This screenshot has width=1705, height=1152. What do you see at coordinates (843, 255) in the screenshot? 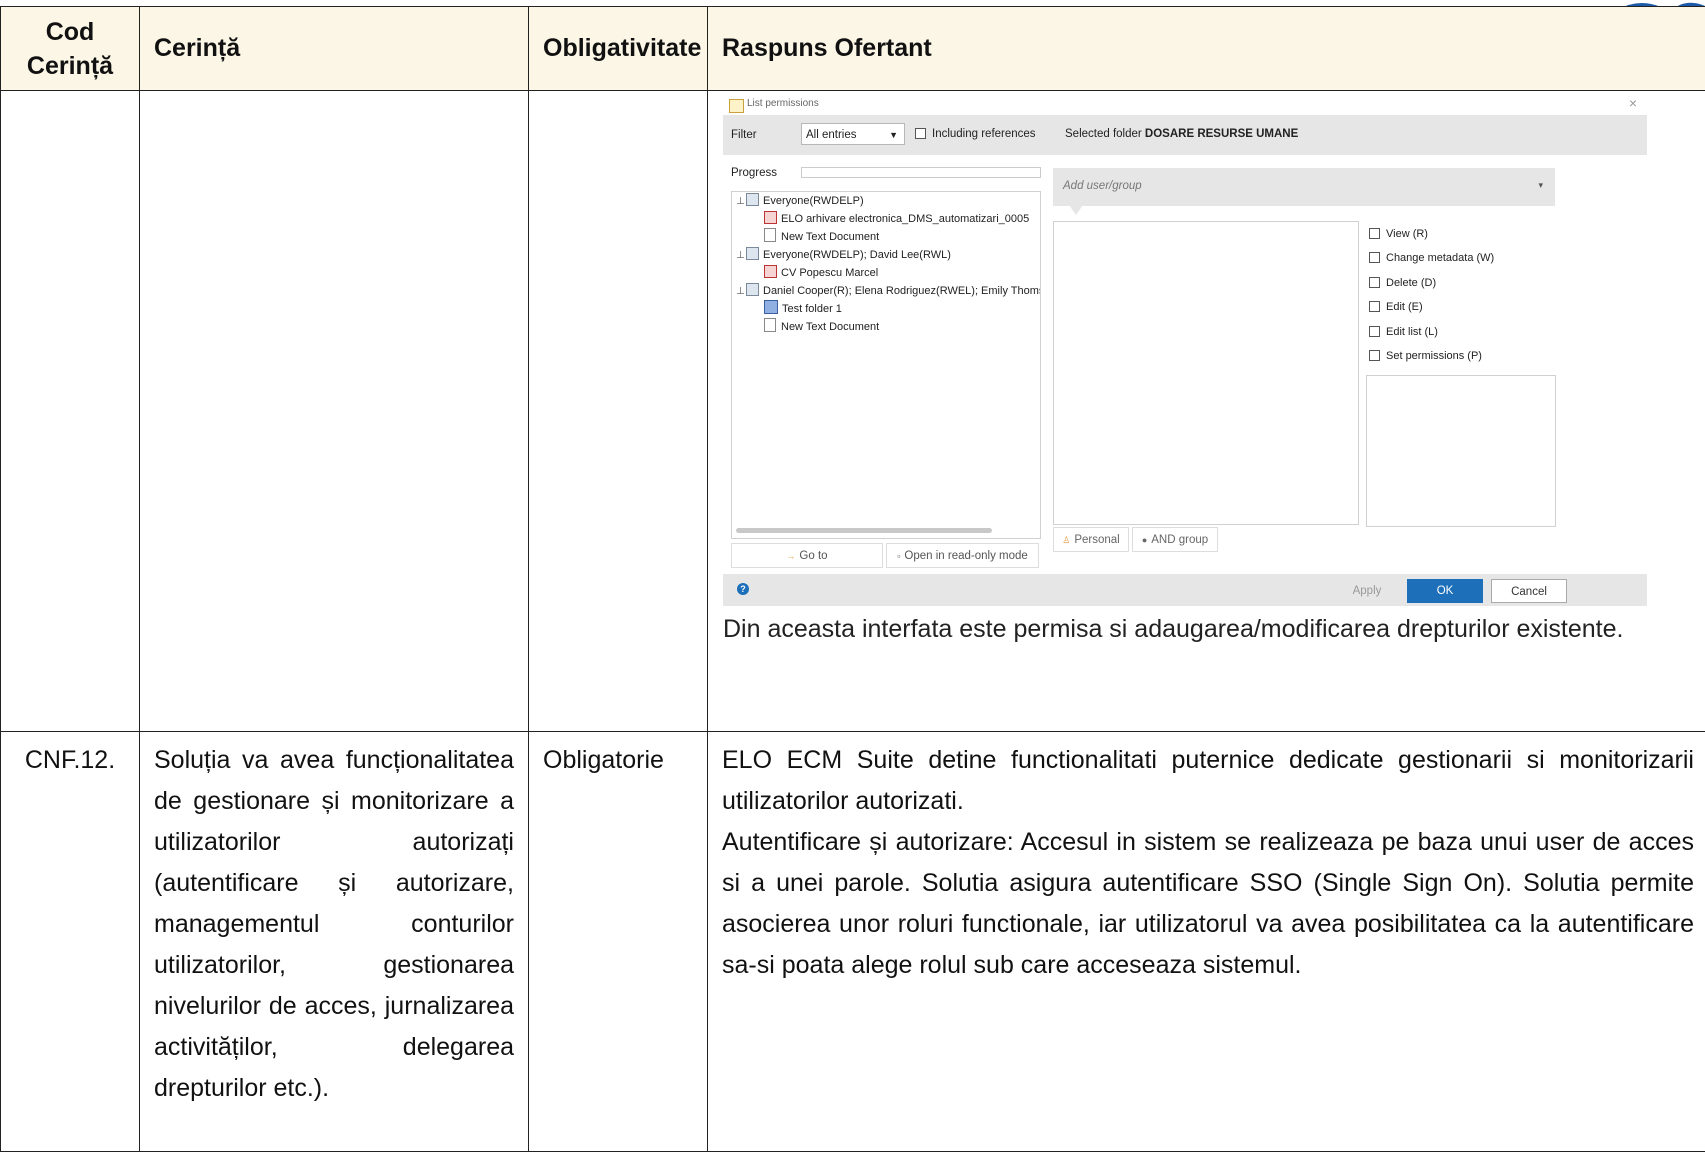
I see `tree-item: ⊥Everyone(RWDELP); David Lee(RWL)` at bounding box center [843, 255].